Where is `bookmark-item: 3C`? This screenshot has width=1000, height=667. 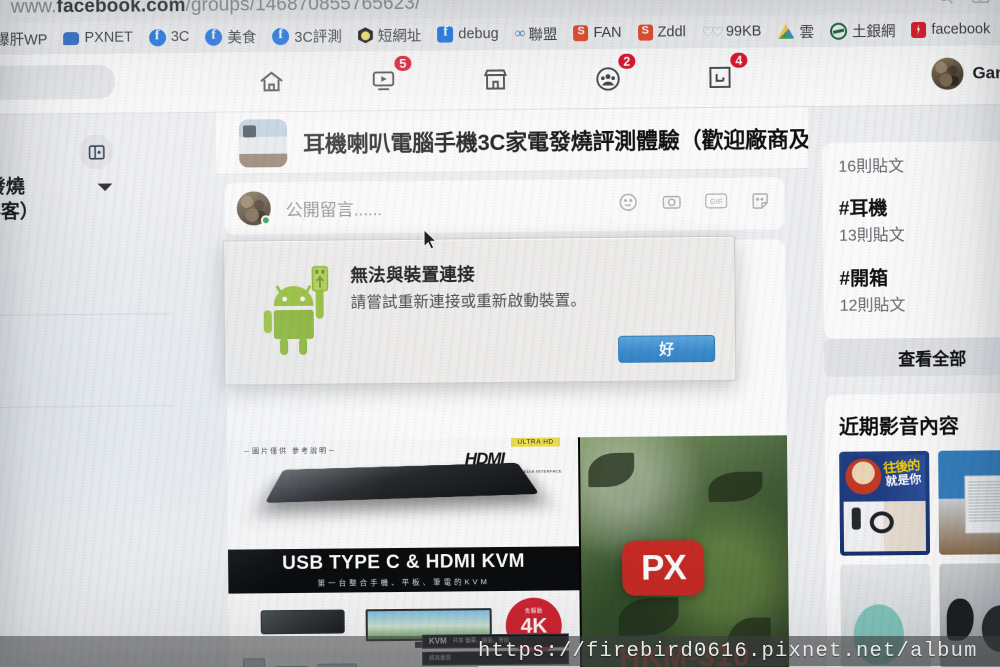 bookmark-item: 3C is located at coordinates (169, 37).